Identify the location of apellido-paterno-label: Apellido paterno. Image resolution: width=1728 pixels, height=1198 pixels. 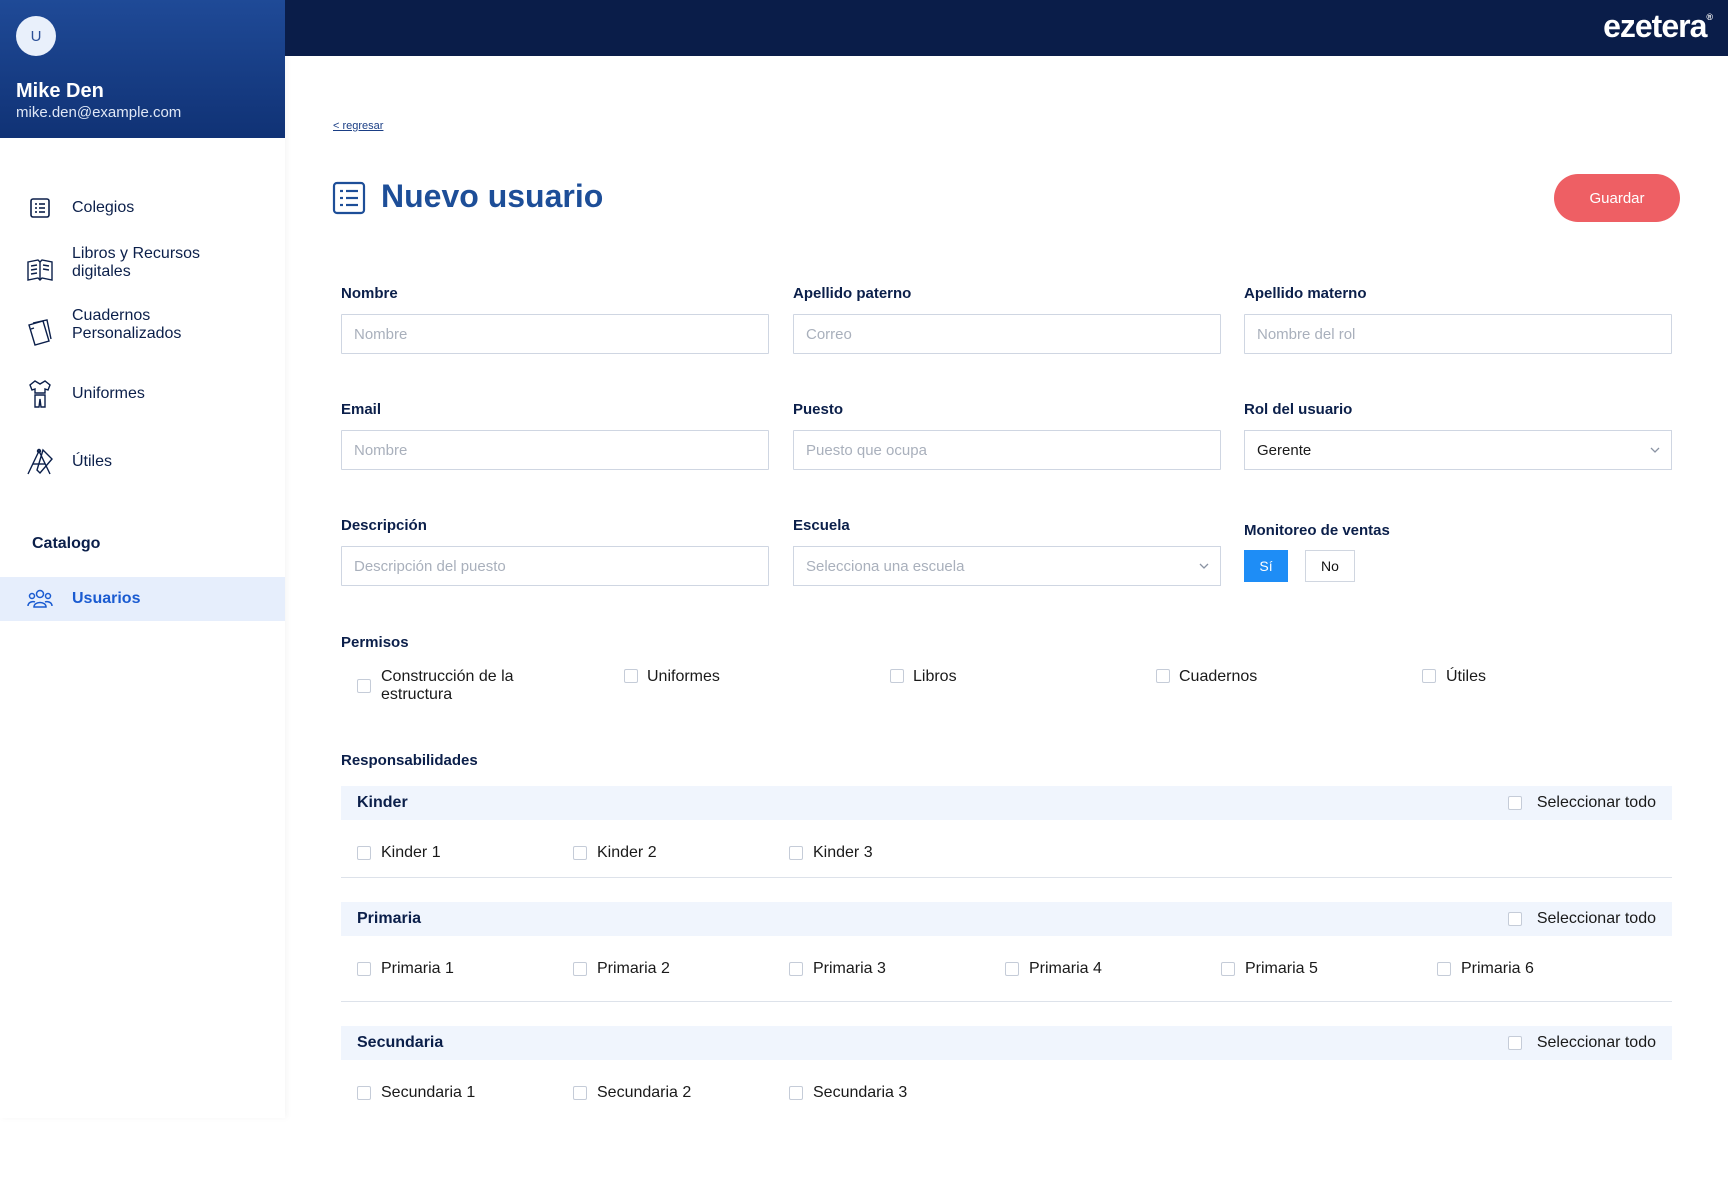
(852, 293).